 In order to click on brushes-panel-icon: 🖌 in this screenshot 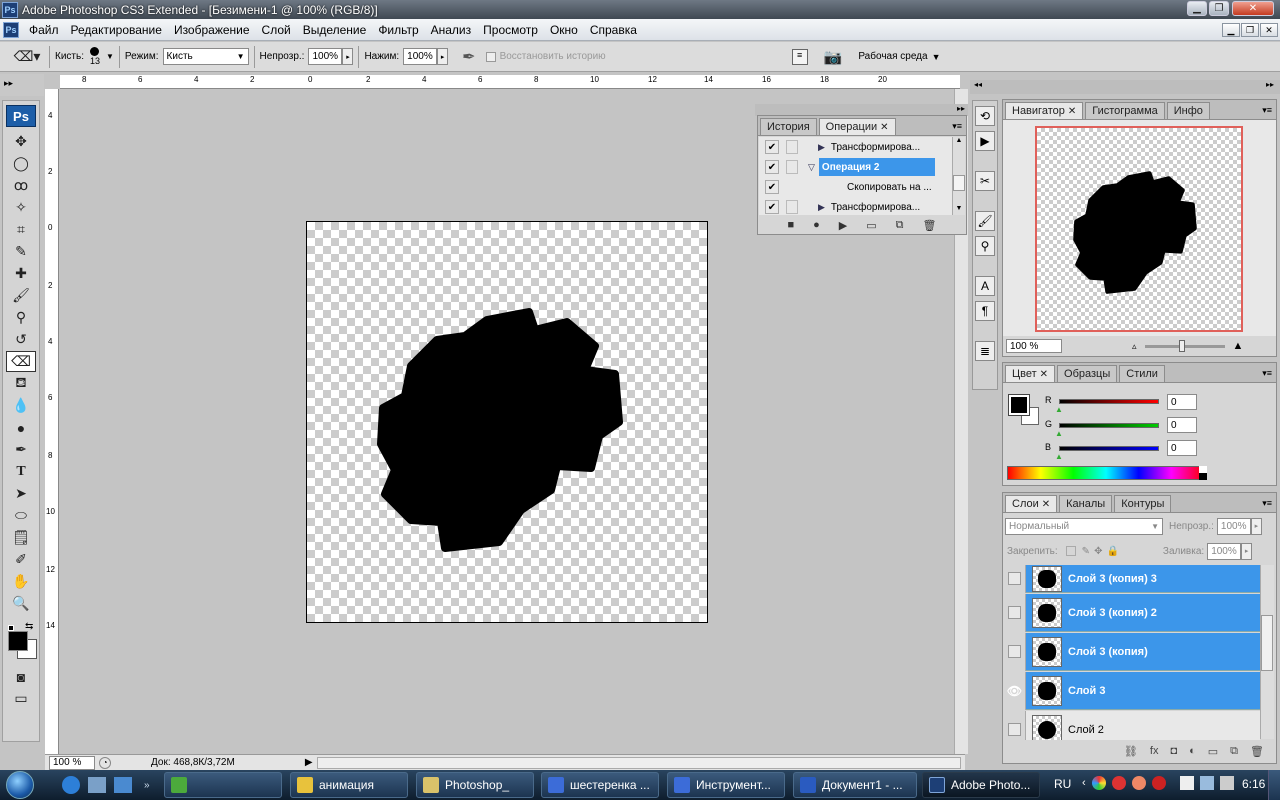, I will do `click(985, 221)`.